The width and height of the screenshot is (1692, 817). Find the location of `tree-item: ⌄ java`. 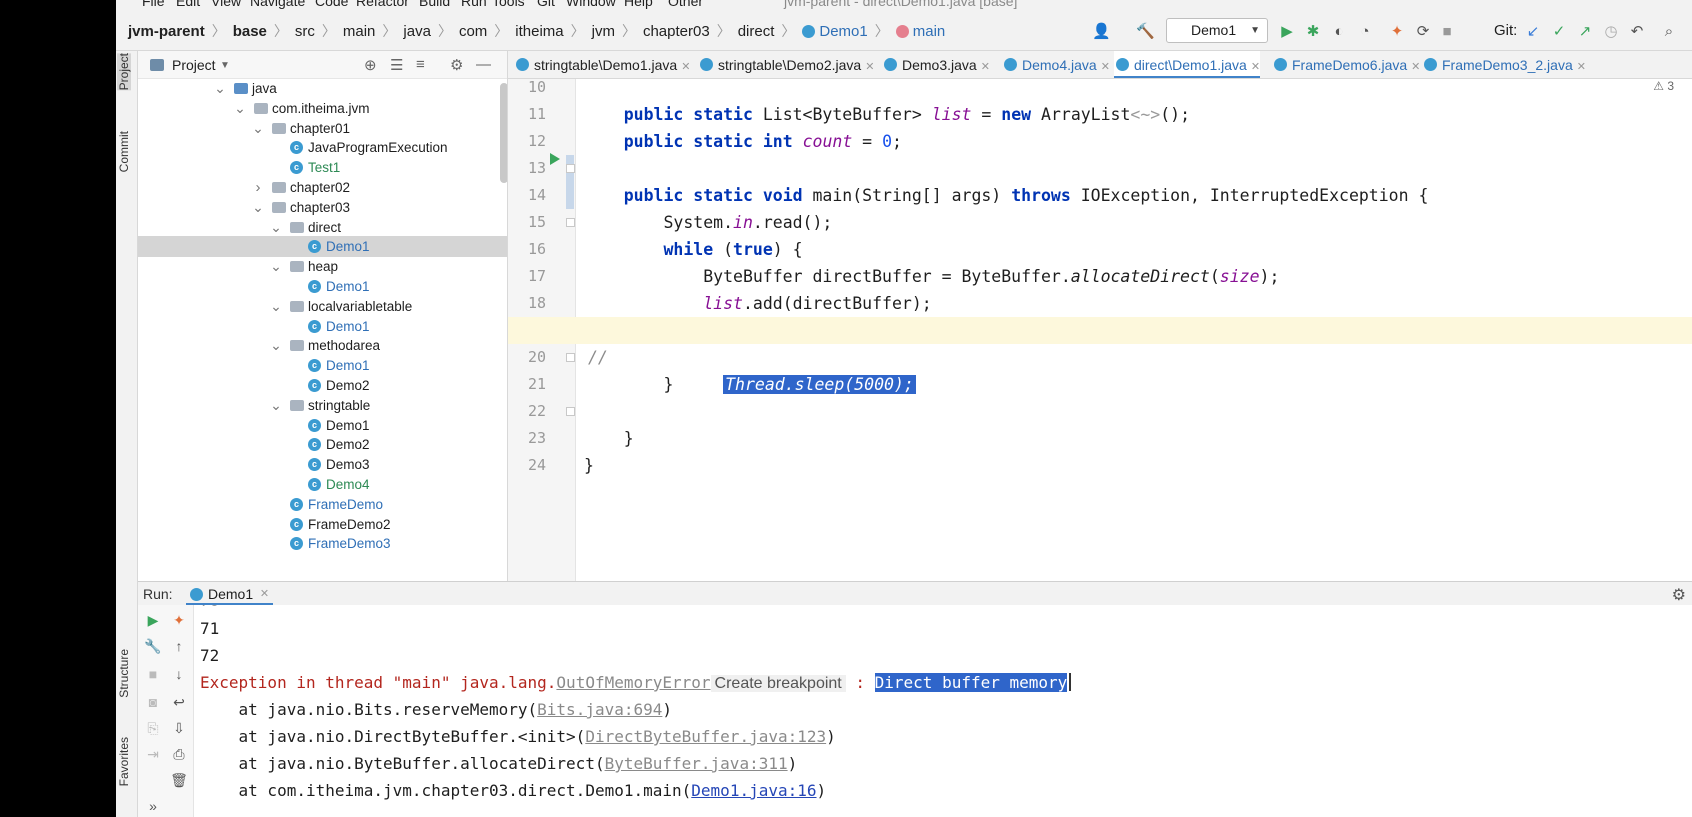

tree-item: ⌄ java is located at coordinates (322, 88).